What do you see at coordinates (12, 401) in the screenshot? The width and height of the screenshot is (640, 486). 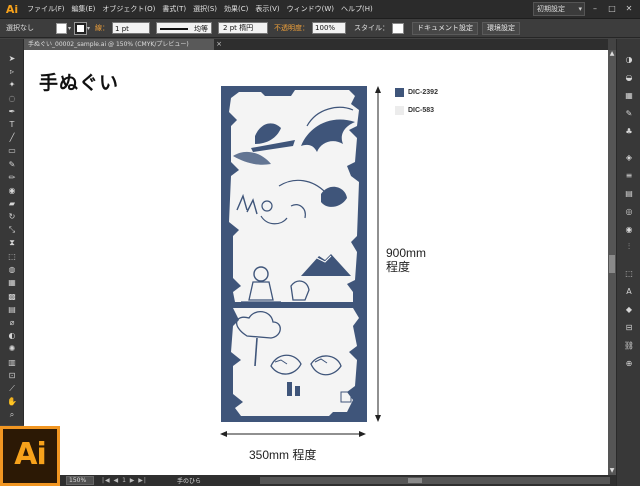 I see `hand-icon: ✋` at bounding box center [12, 401].